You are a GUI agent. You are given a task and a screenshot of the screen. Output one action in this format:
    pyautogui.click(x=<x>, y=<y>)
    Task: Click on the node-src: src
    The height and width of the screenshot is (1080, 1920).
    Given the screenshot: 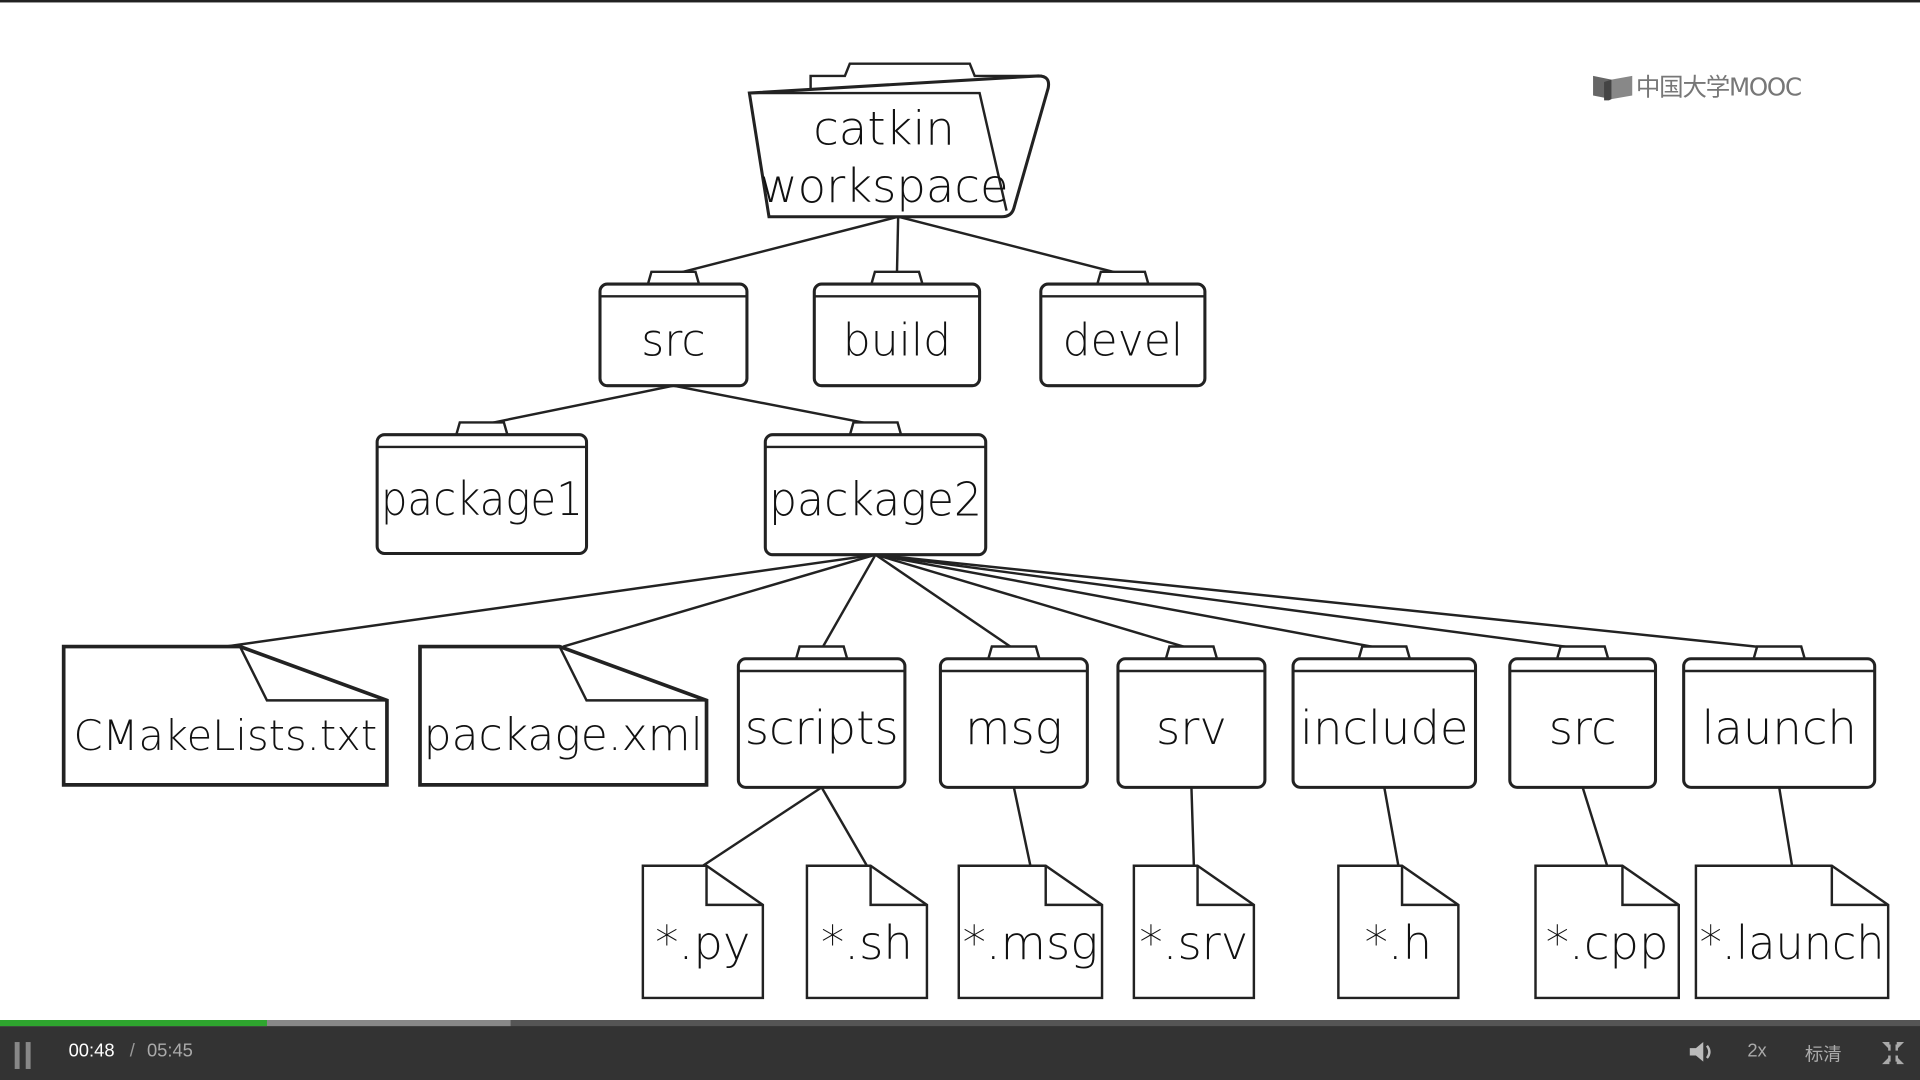 What is the action you would take?
    pyautogui.click(x=673, y=329)
    